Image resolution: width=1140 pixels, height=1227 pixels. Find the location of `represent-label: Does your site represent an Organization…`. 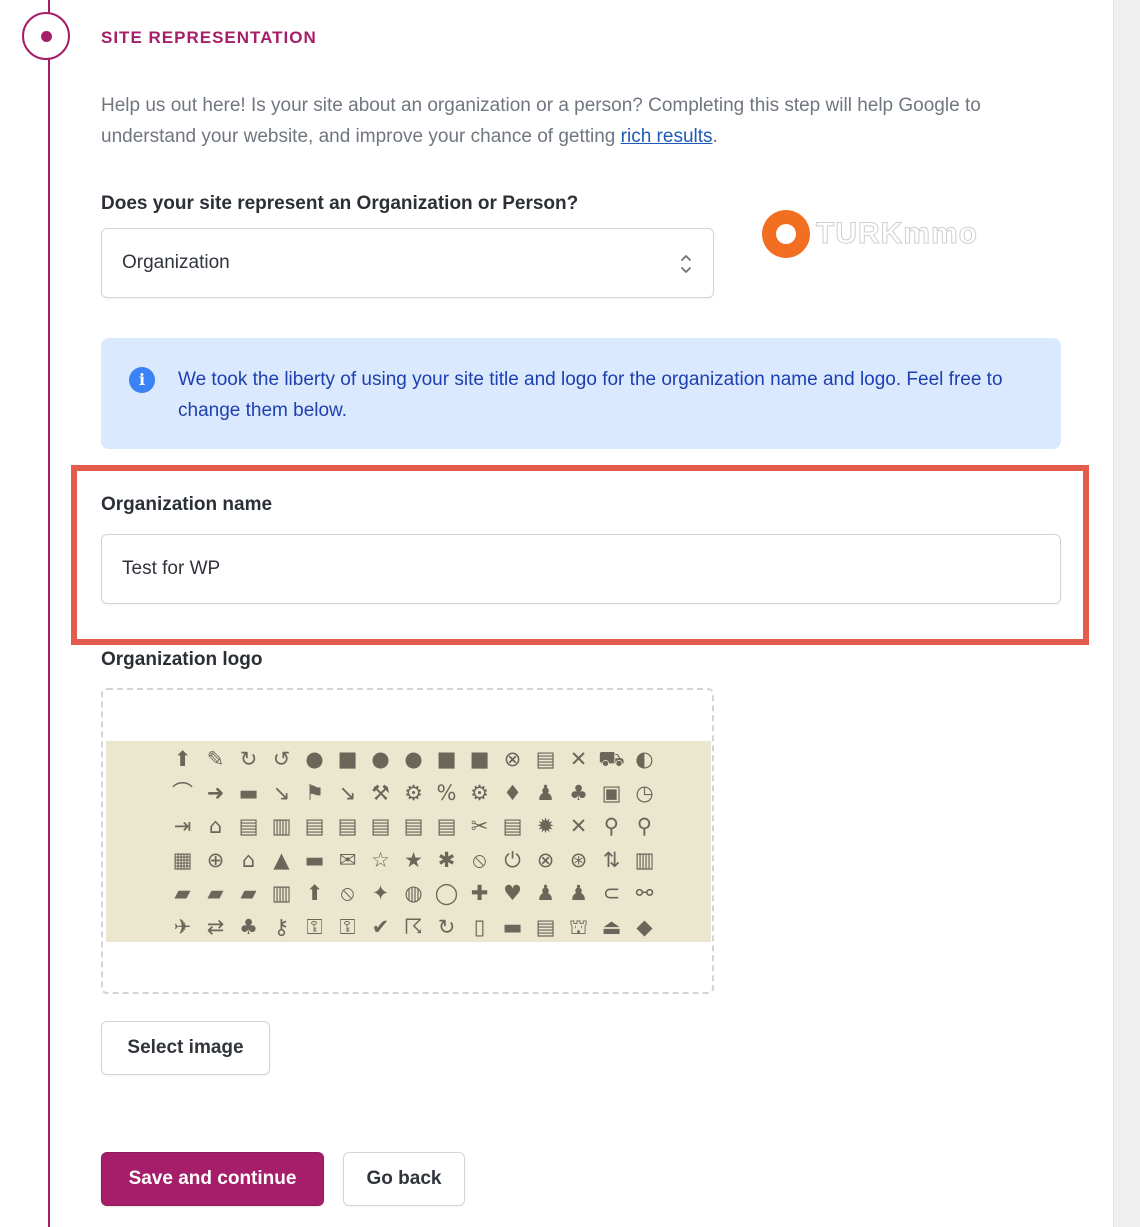

represent-label: Does your site represent an Organization… is located at coordinates (340, 203).